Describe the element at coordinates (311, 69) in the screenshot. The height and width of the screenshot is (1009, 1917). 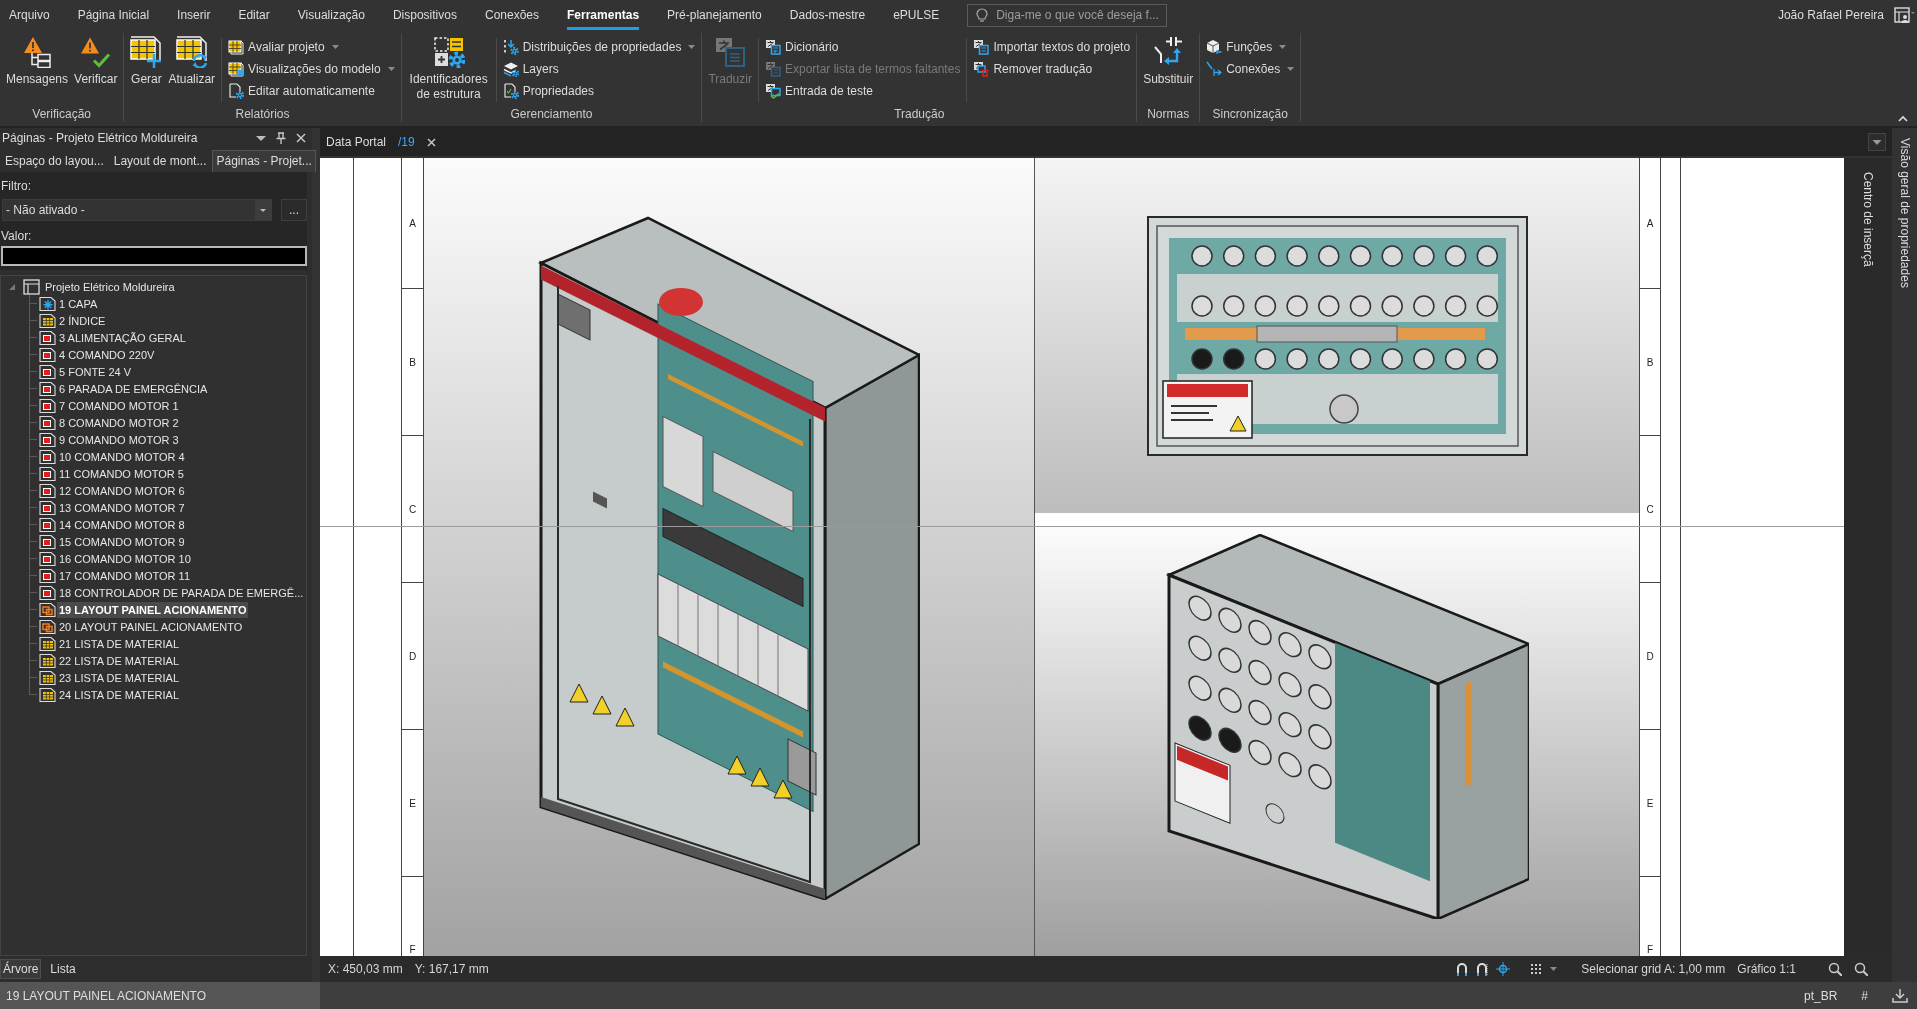
I see `ribbon-button: Visualizações do modelo` at that location.